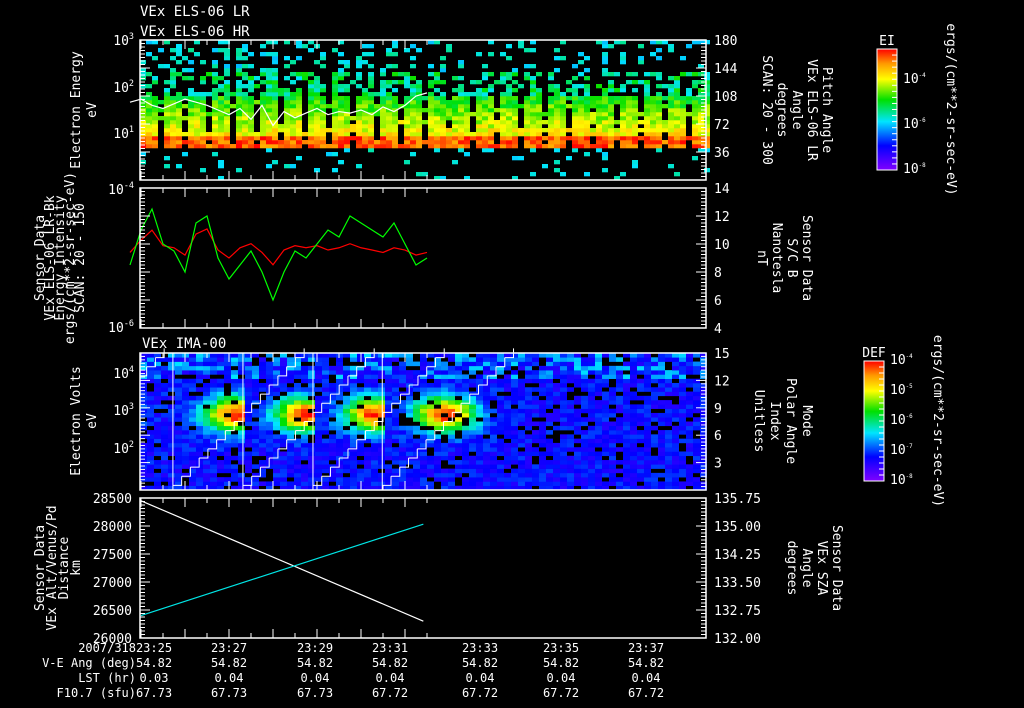 The height and width of the screenshot is (708, 1024). What do you see at coordinates (737, 499) in the screenshot?
I see `y-tick-label-right: 135.75` at bounding box center [737, 499].